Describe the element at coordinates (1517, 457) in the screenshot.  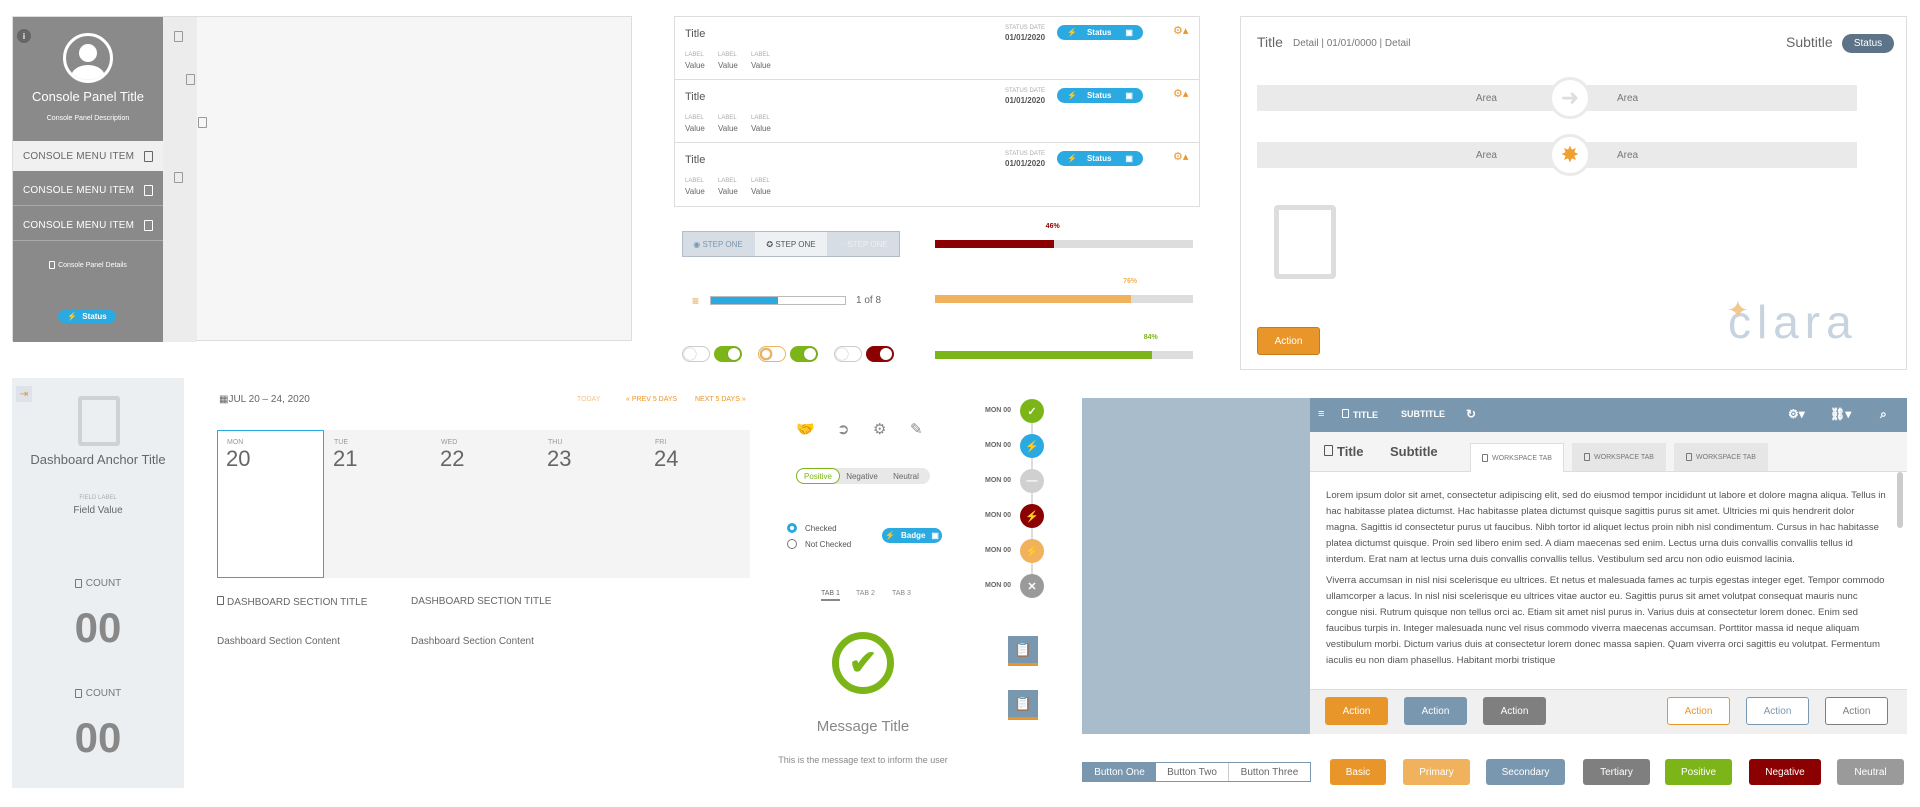
I see `workspace-tab-active: WORKSPACE TAB` at that location.